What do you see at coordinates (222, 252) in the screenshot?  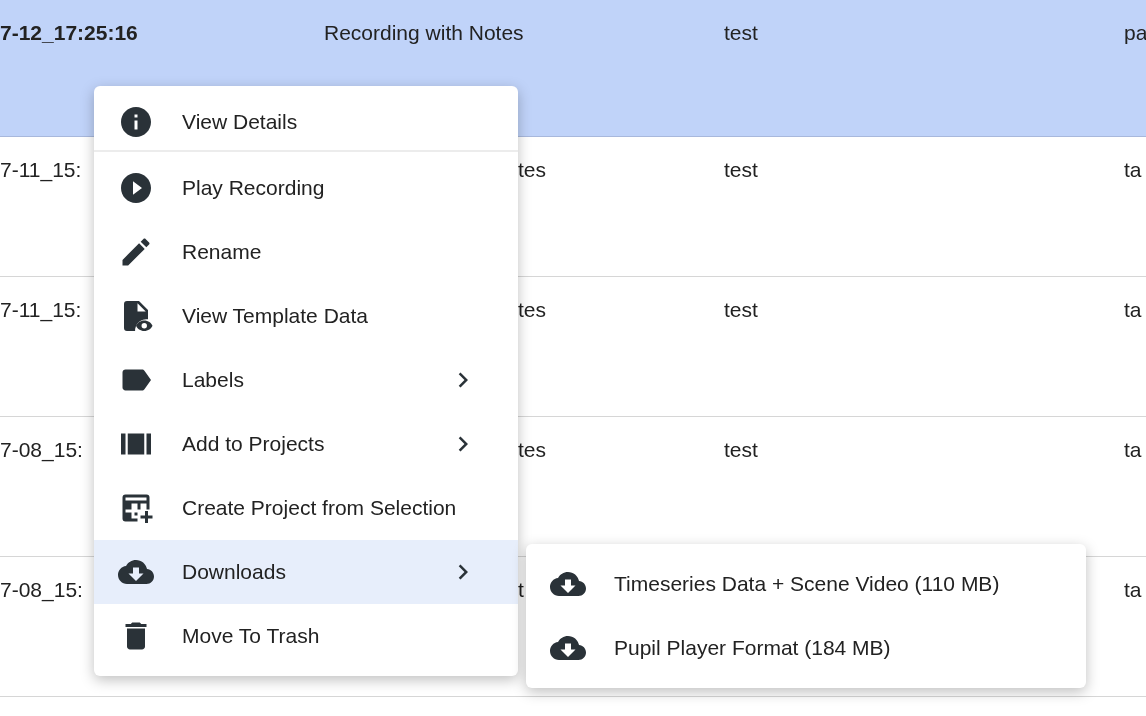 I see `menu-item-label: Rename` at bounding box center [222, 252].